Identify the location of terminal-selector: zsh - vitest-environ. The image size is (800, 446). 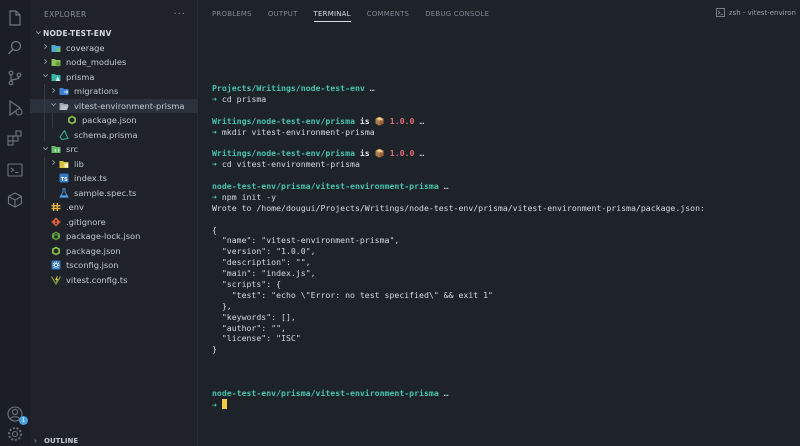
(756, 12).